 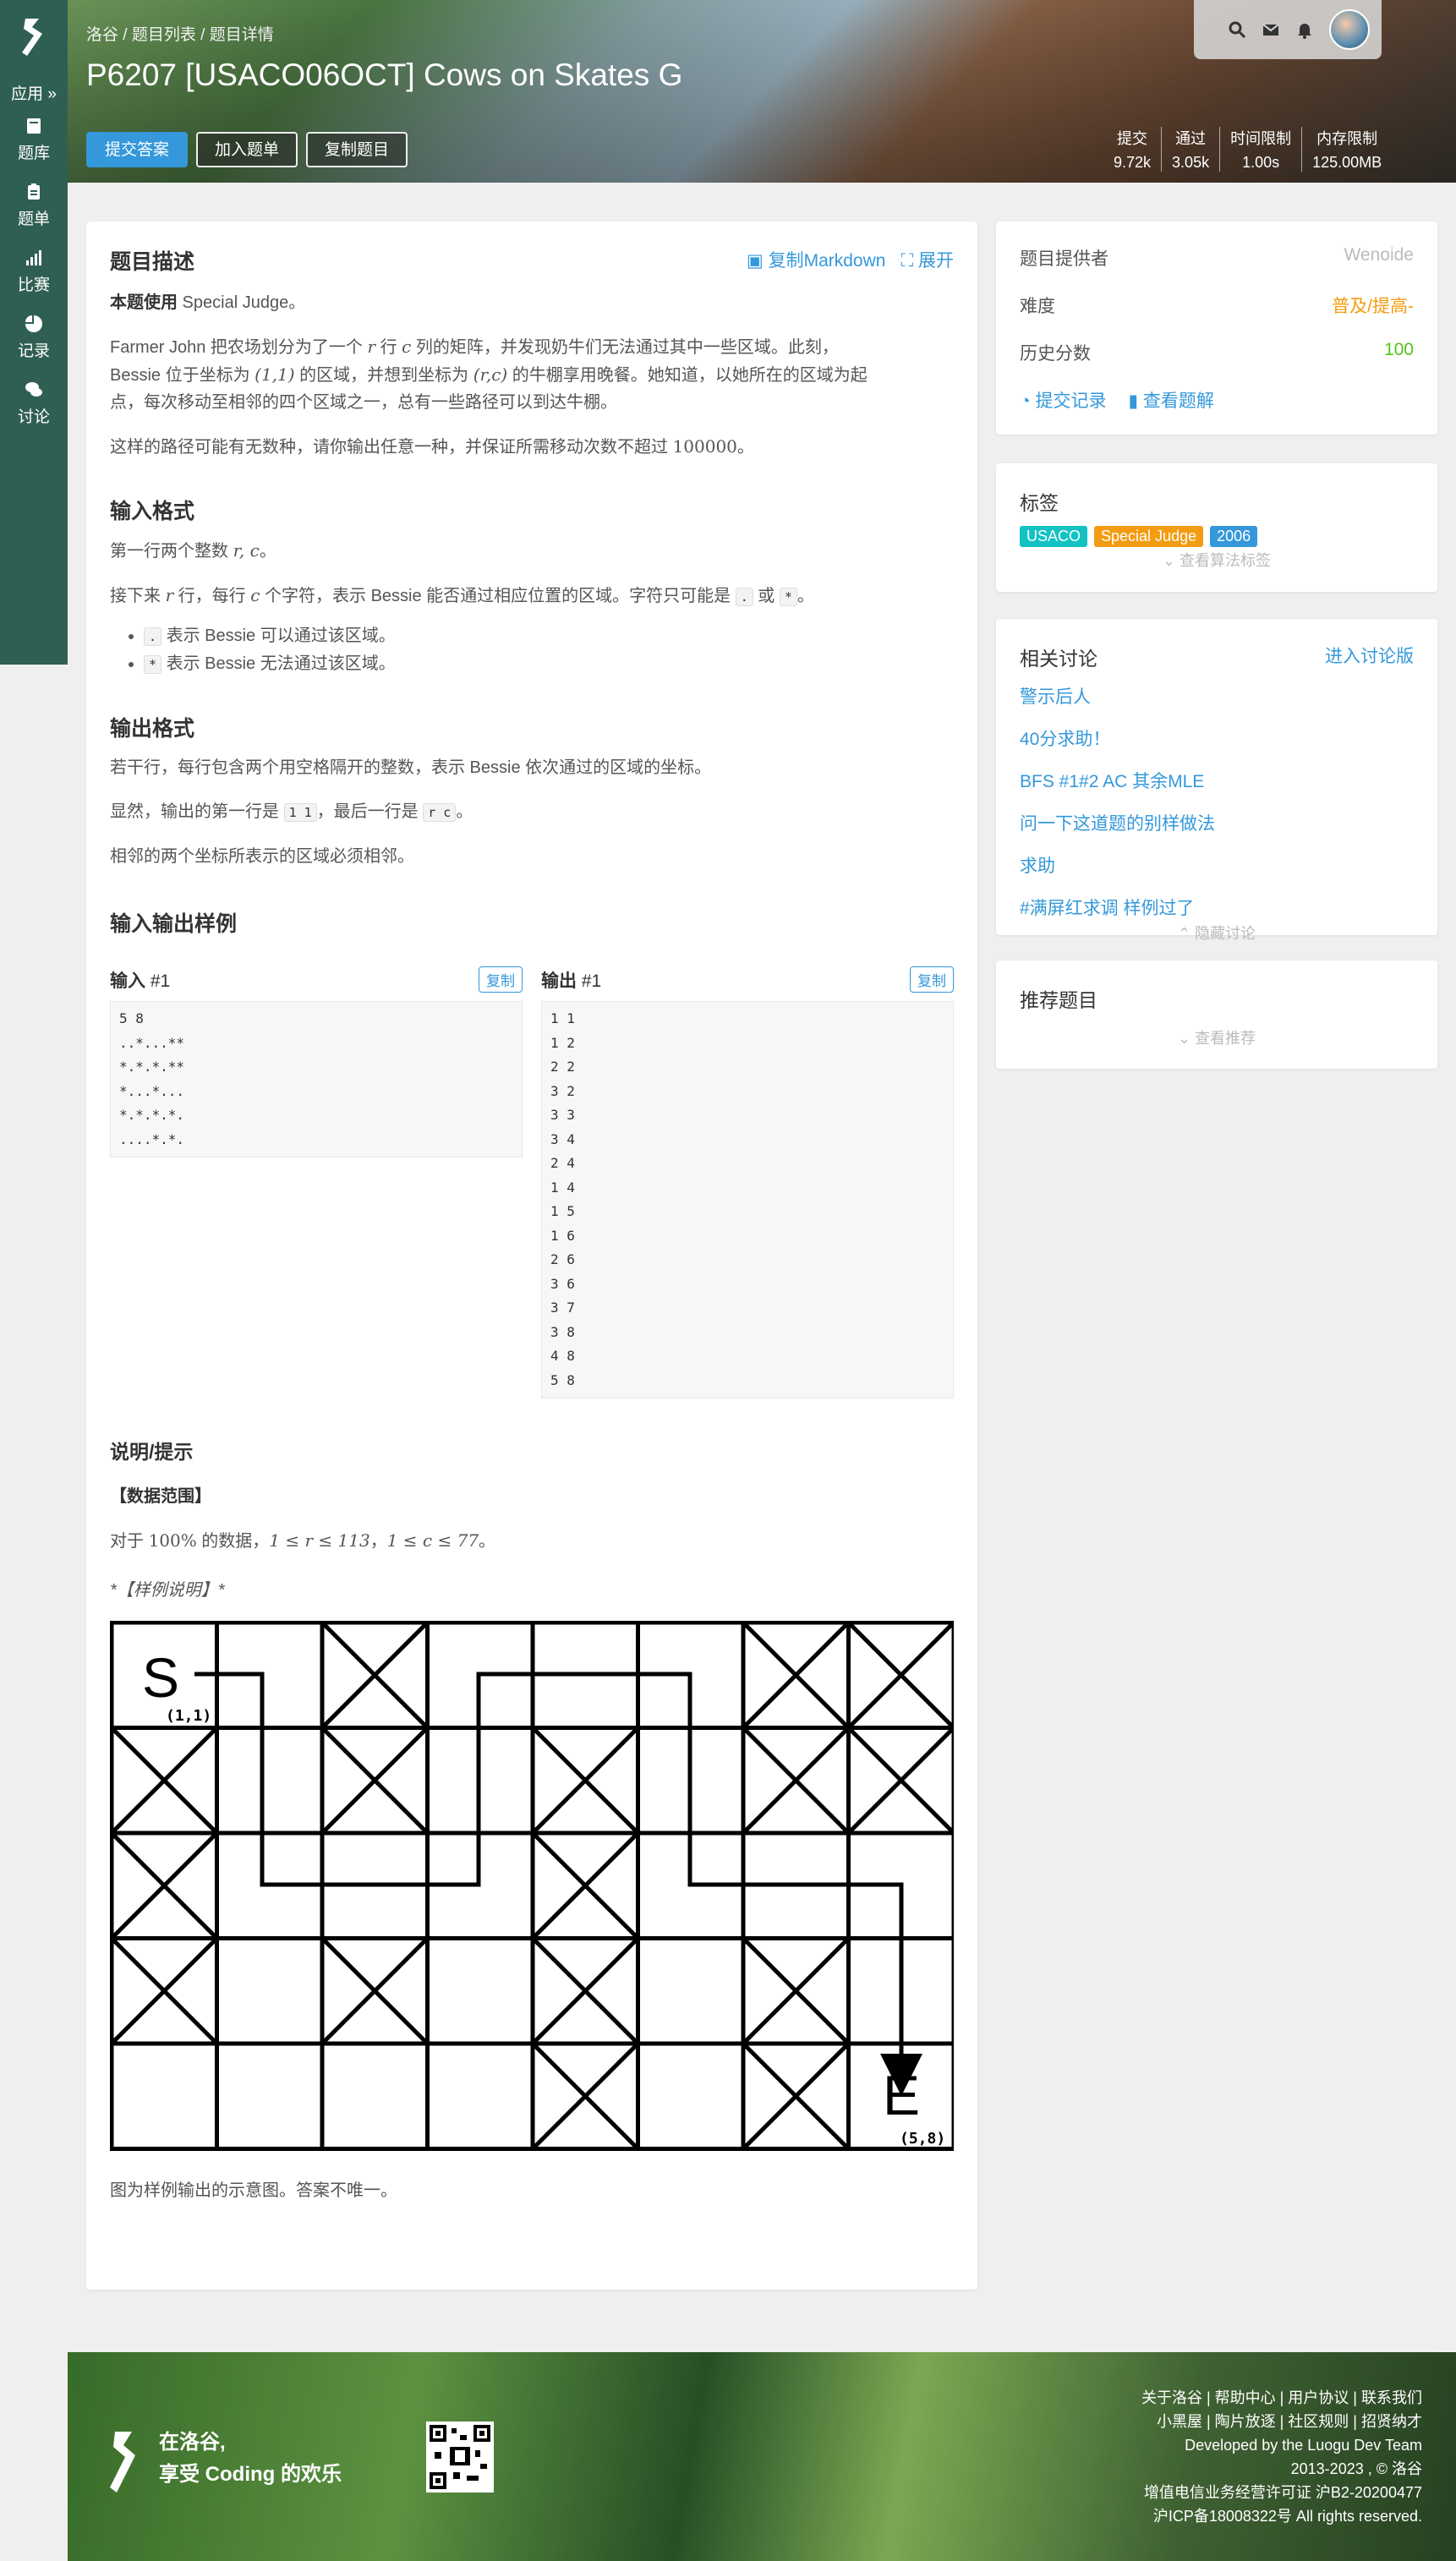 I want to click on desc-text: 的区域，并想到坐标为, so click(x=383, y=375).